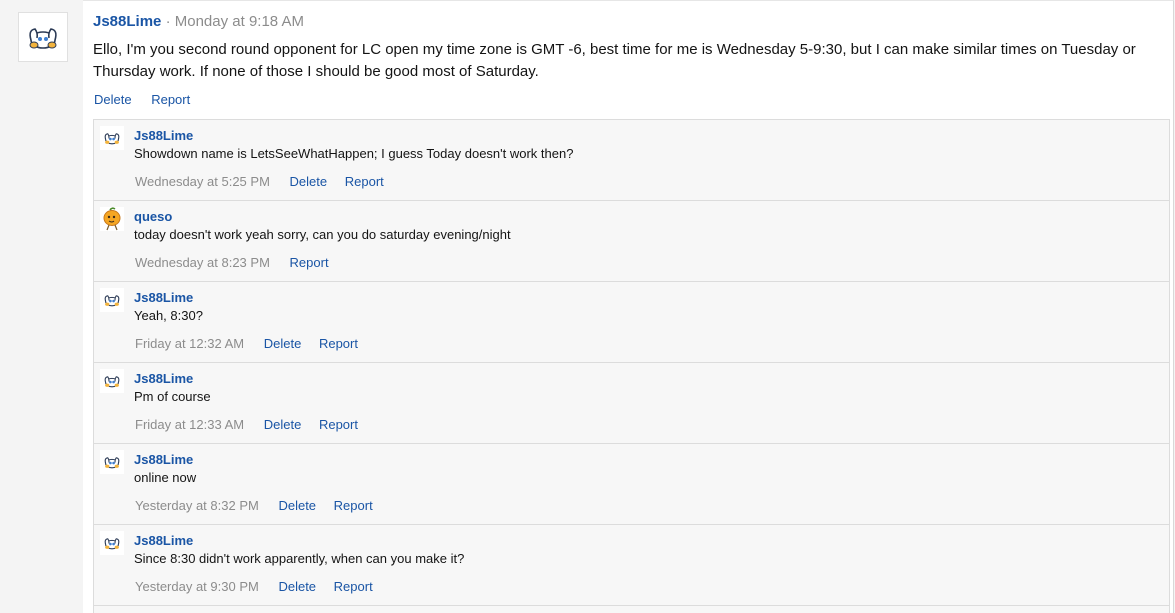 The width and height of the screenshot is (1175, 613). Describe the element at coordinates (253, 424) in the screenshot. I see `comment-meta: Friday at 12:33 AM Delete Report` at that location.